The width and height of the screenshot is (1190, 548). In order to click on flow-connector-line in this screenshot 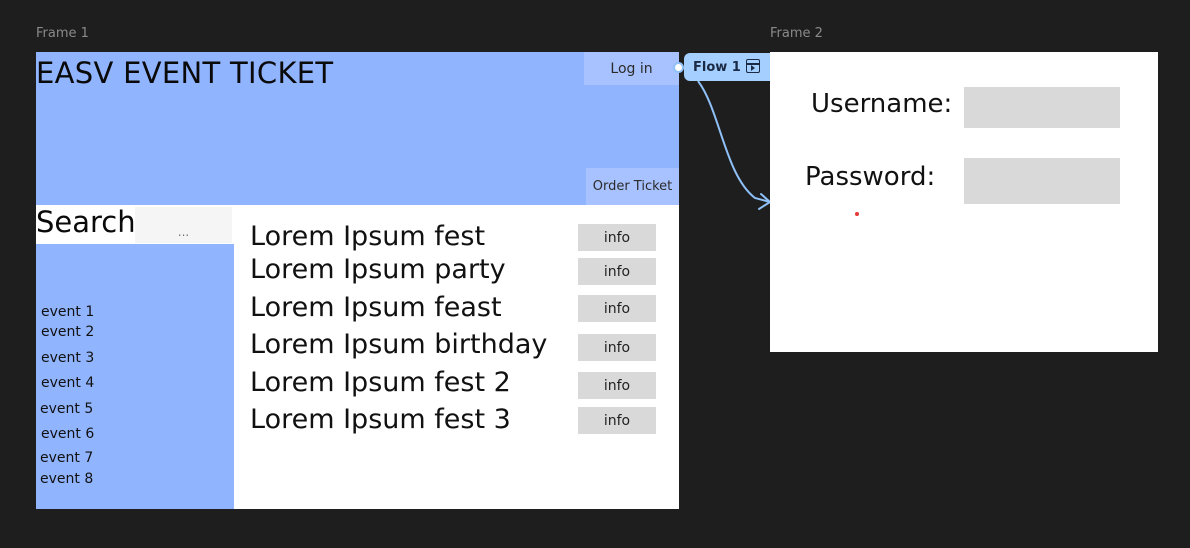, I will do `click(734, 141)`.